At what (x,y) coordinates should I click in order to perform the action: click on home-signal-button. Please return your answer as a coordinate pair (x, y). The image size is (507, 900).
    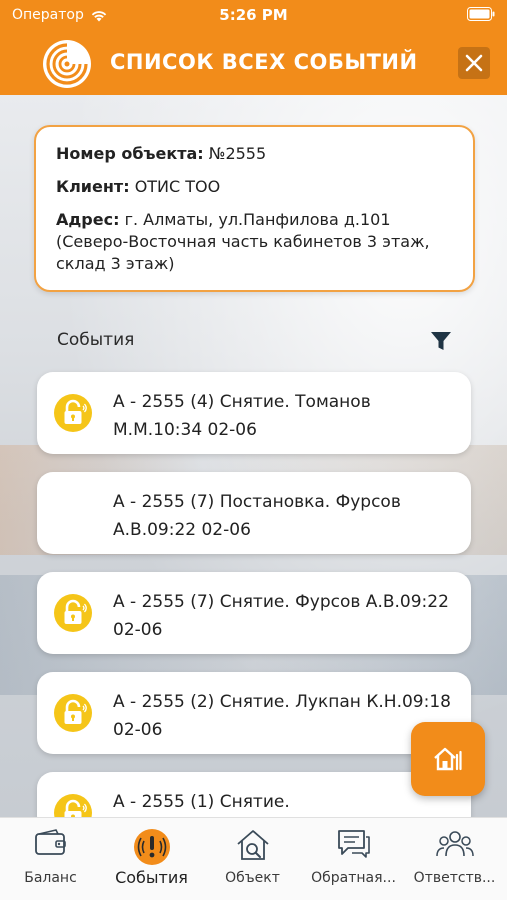
    Looking at the image, I should click on (448, 759).